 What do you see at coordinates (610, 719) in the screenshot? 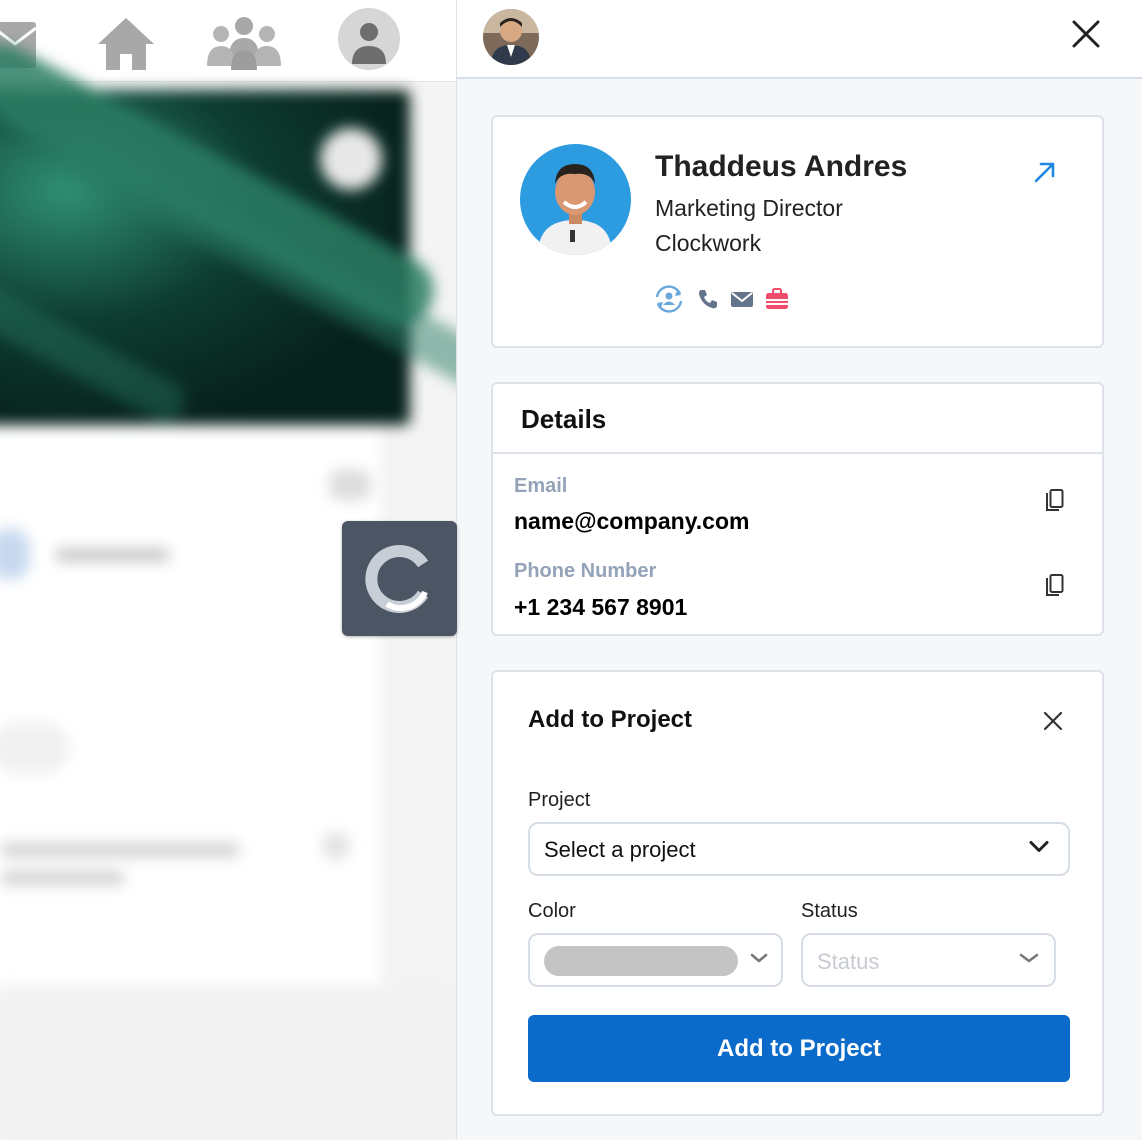
I see `add-to-project-heading: Add to Project` at bounding box center [610, 719].